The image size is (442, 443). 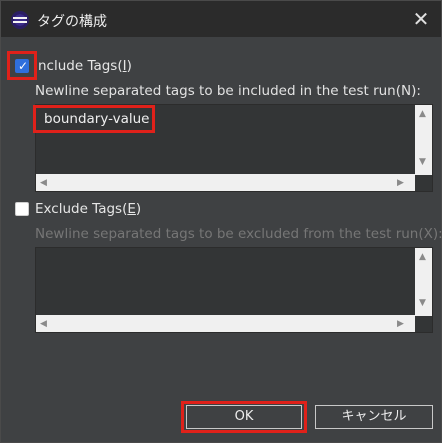 I want to click on include-vertical-scrollbar: ▲ ▼, so click(x=423, y=140).